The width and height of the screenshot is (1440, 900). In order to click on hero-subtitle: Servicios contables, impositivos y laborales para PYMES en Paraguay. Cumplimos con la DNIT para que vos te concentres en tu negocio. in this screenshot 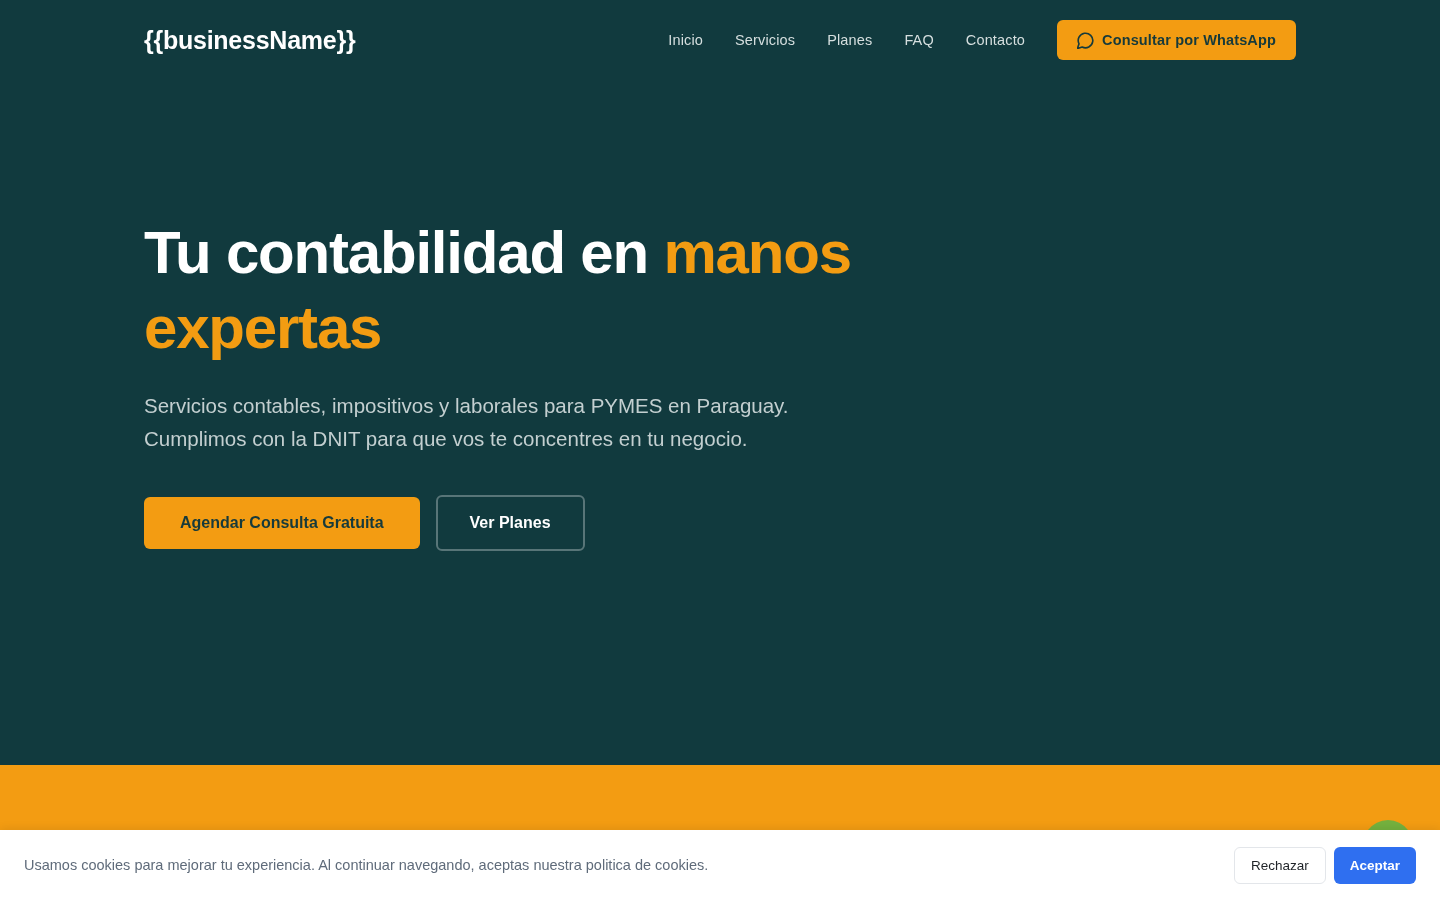, I will do `click(467, 422)`.